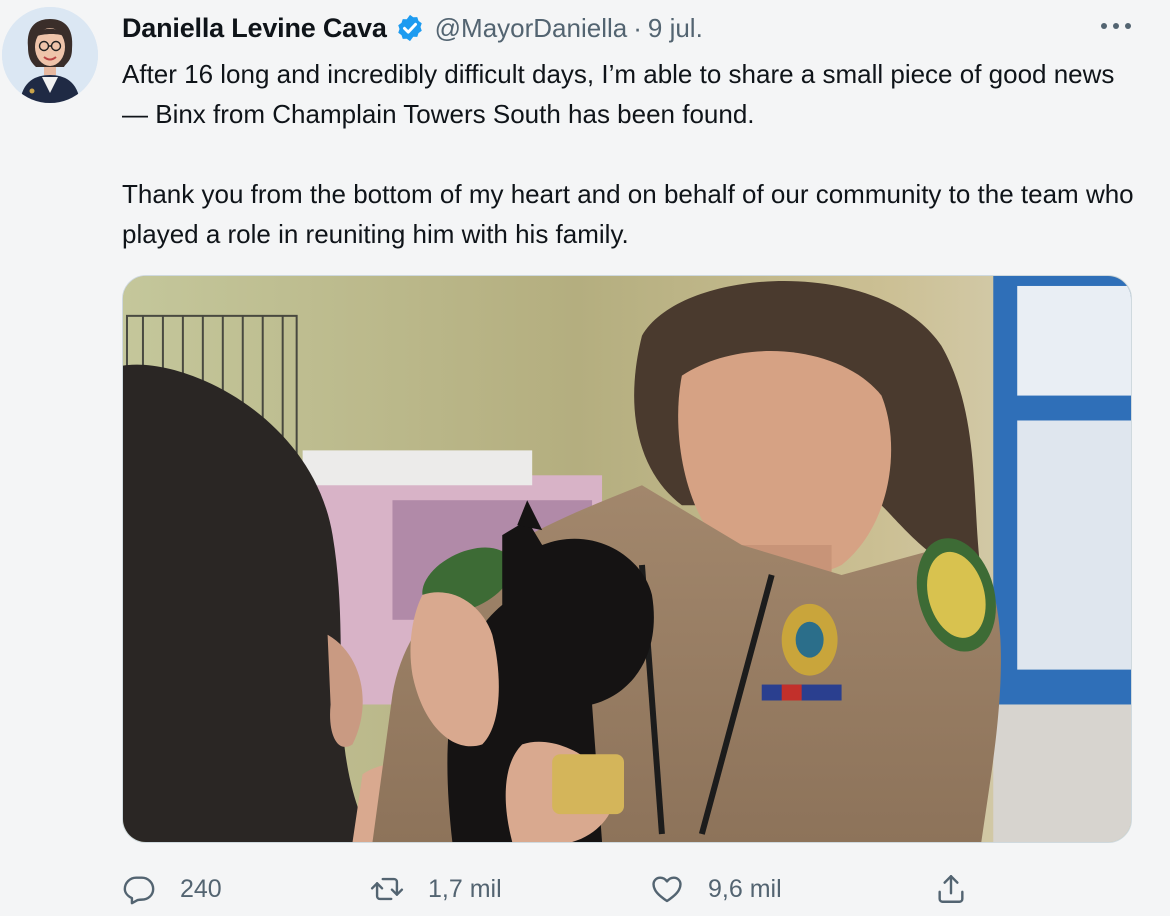 This screenshot has width=1170, height=916. Describe the element at coordinates (387, 889) in the screenshot. I see `retweet-icon` at that location.